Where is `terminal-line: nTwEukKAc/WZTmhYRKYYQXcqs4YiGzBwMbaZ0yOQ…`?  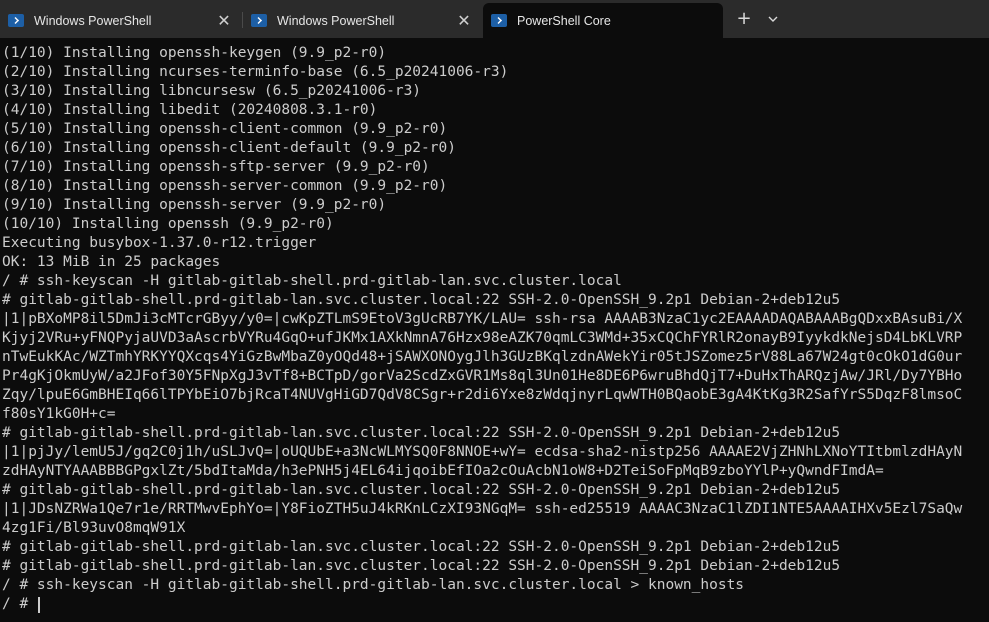 terminal-line: nTwEukKAc/WZTmhYRKYYQXcqs4YiGzBwMbaZ0yOQ… is located at coordinates (482, 357).